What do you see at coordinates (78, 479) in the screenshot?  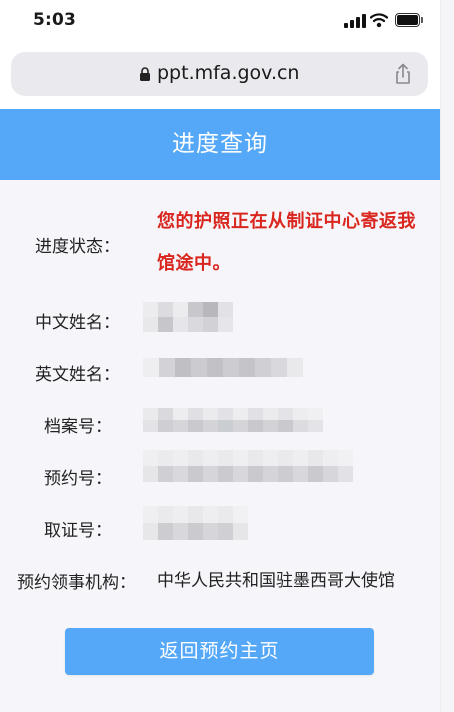 I see `label-appointment-number: 预约号：` at bounding box center [78, 479].